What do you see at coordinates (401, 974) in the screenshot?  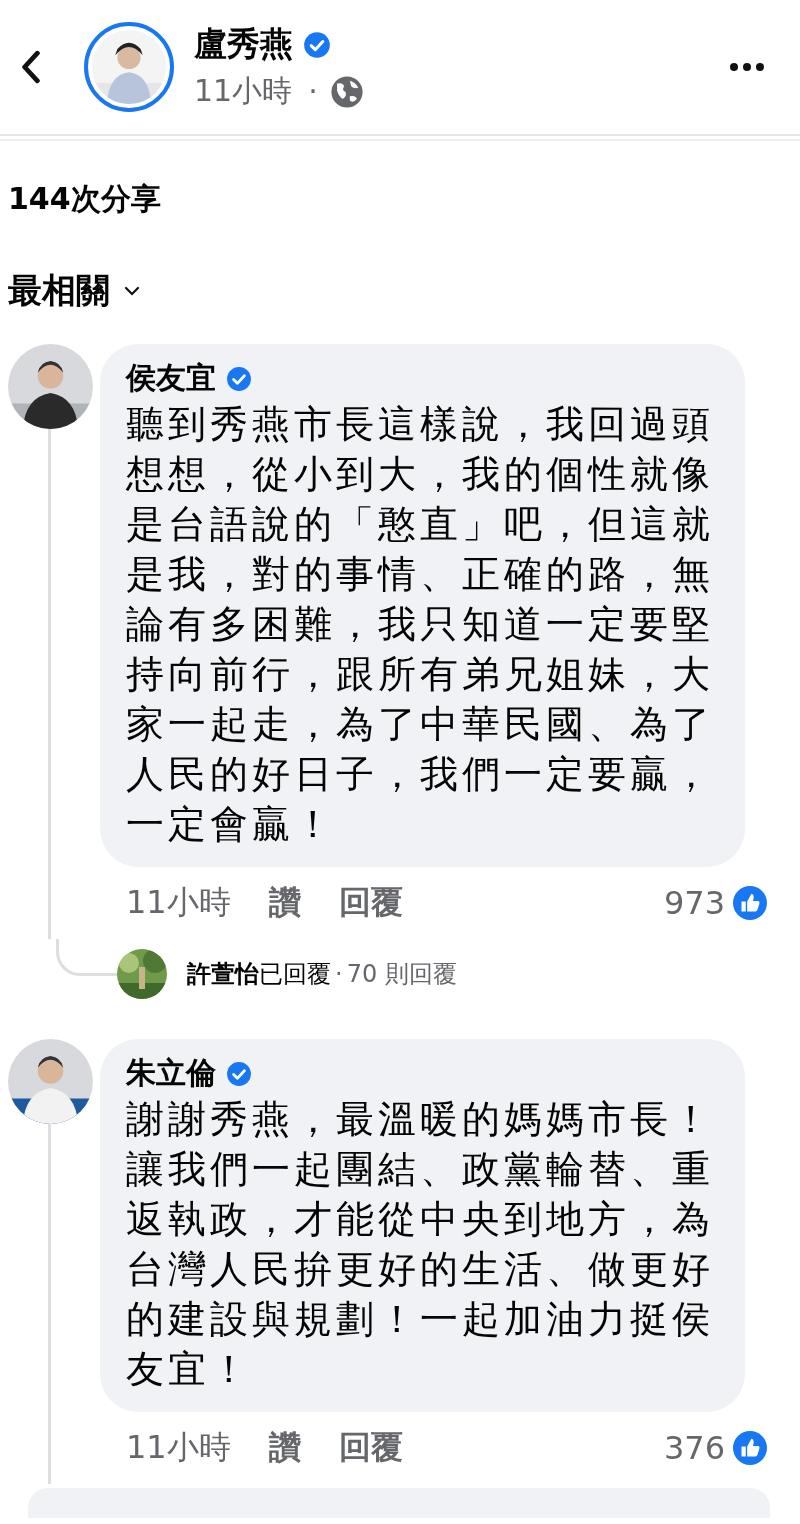 I see `reply-count-link: 70 則回覆` at bounding box center [401, 974].